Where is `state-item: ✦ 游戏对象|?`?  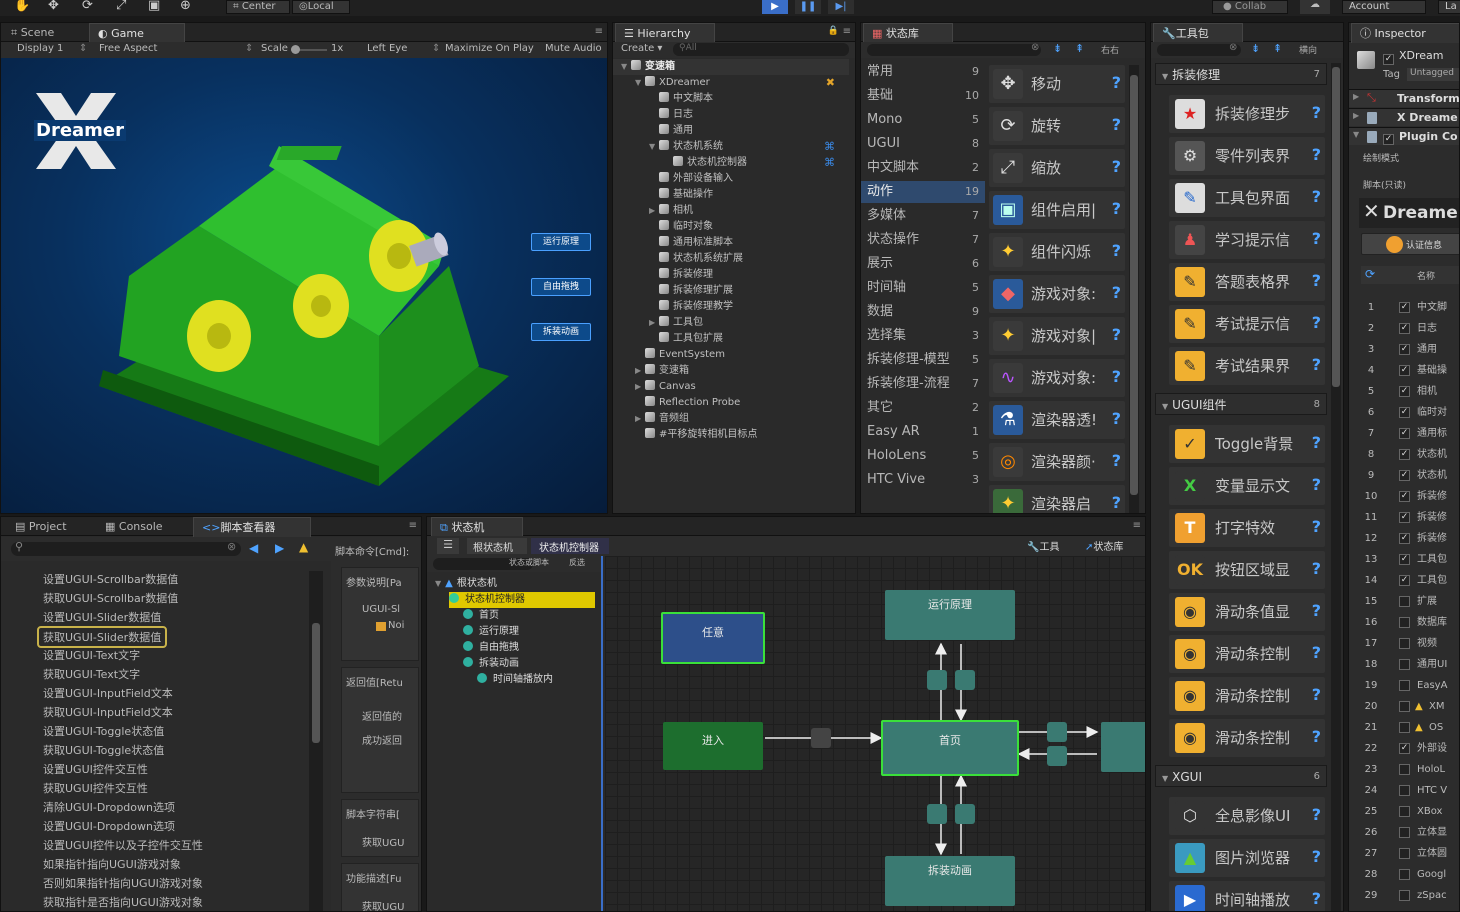
state-item: ✦ 游戏对象|? is located at coordinates (1057, 336).